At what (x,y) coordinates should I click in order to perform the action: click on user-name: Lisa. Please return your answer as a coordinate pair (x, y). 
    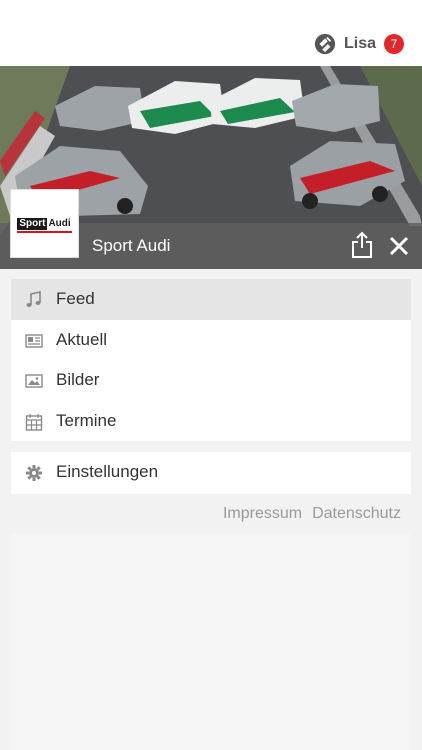
    Looking at the image, I should click on (359, 43).